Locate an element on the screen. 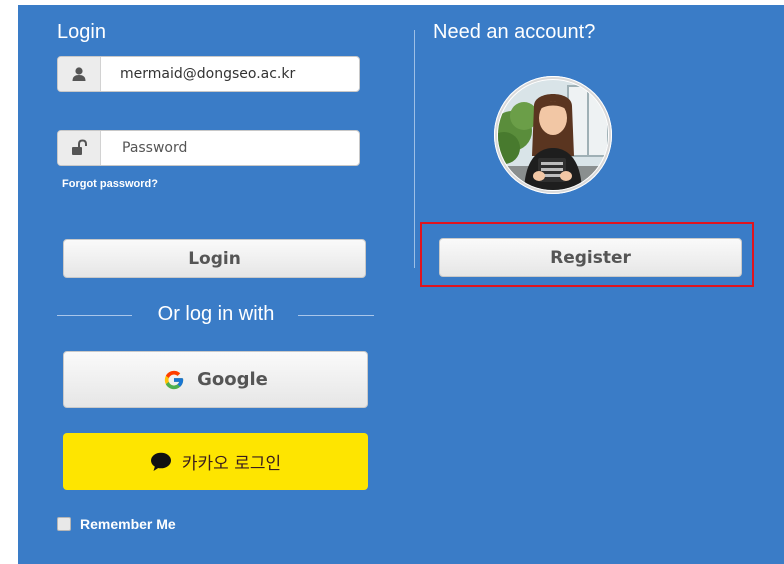 This screenshot has width=784, height=564. email-input is located at coordinates (235, 74).